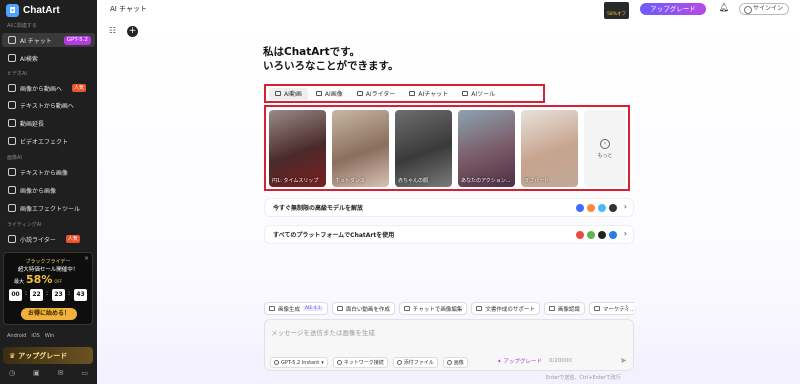 This screenshot has width=800, height=384. Describe the element at coordinates (433, 308) in the screenshot. I see `chip-chat-image-edit: チャットで画像編集` at that location.